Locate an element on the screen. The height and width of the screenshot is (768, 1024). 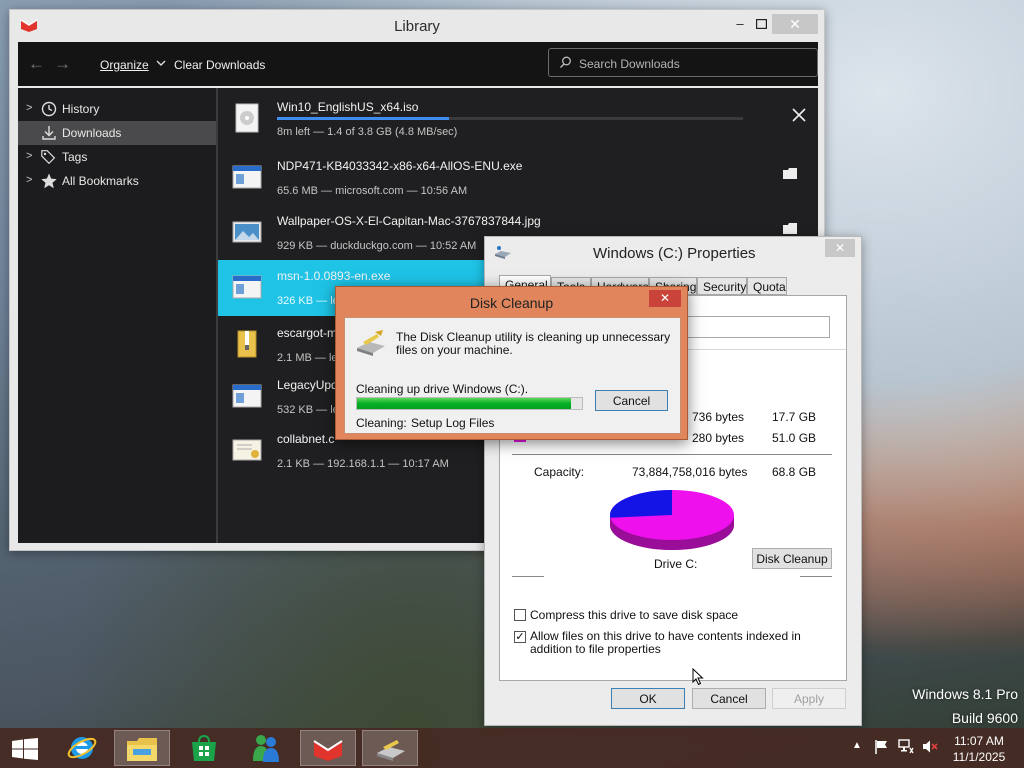
forward-arrow-icon: → is located at coordinates (62, 64).